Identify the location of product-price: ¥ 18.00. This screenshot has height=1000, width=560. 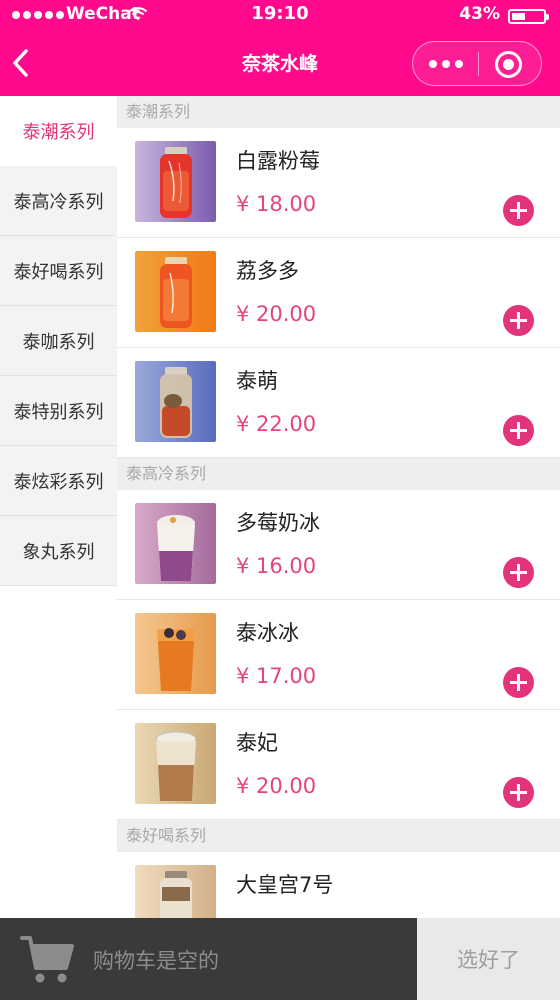
(276, 204).